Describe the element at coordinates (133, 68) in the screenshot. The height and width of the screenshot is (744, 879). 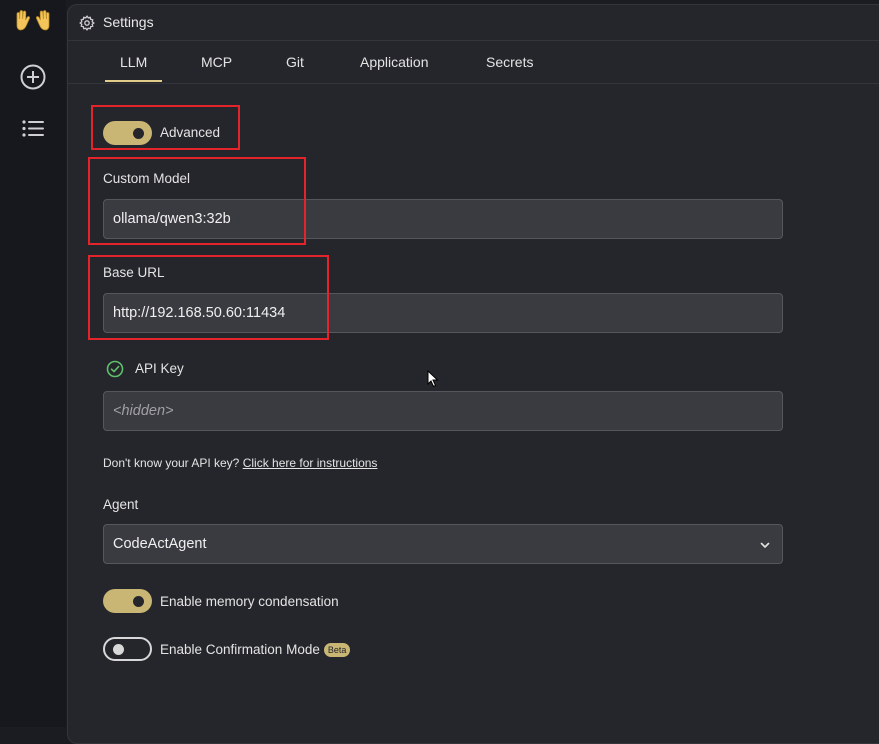
I see `tab-llm: LLM` at that location.